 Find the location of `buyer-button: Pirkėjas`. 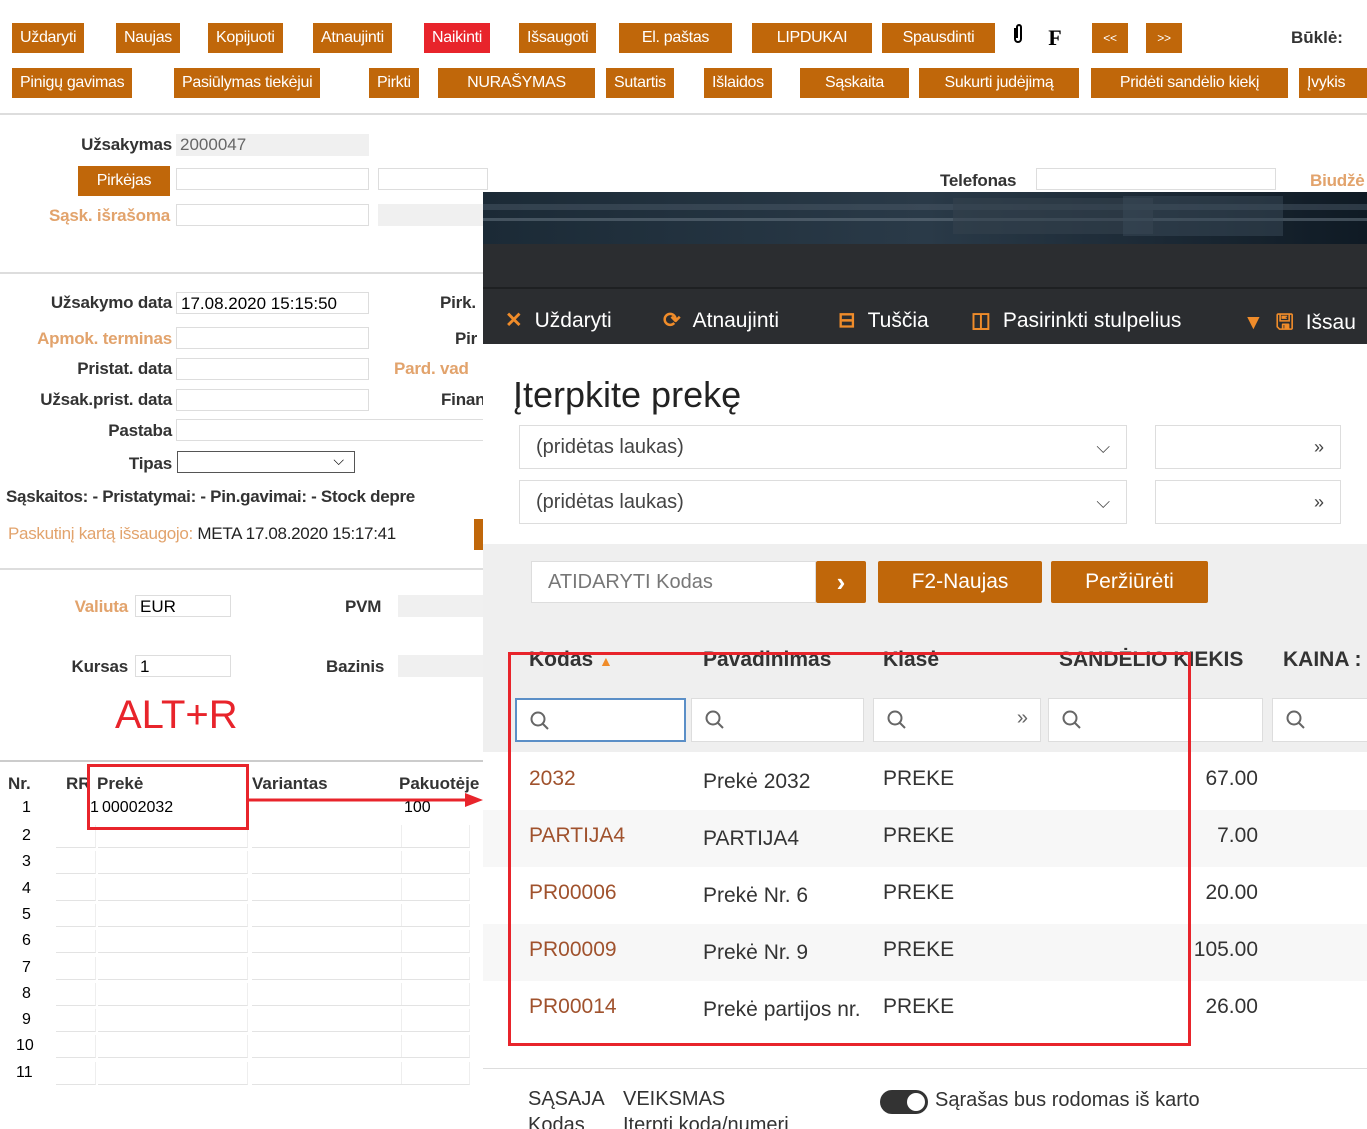

buyer-button: Pirkėjas is located at coordinates (124, 181).